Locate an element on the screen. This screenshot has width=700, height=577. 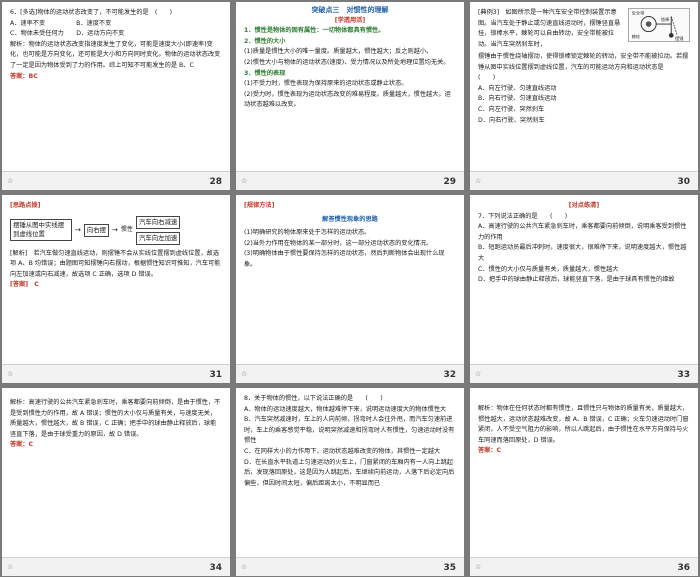
option-line: C．物体未受任何力 D．运动方向不变 is located at coordinates (67, 34).